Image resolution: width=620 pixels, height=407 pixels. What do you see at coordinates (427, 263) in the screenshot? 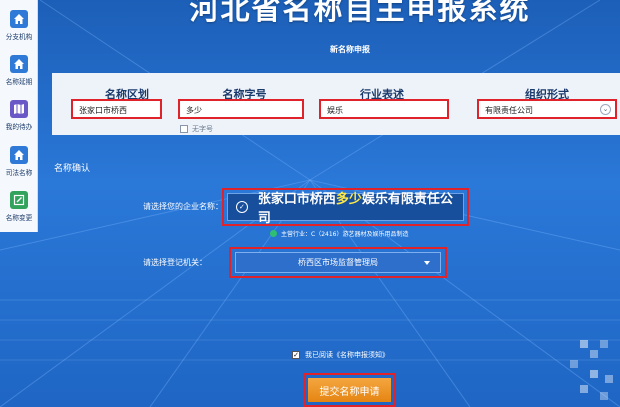
I see `caret-down-icon` at bounding box center [427, 263].